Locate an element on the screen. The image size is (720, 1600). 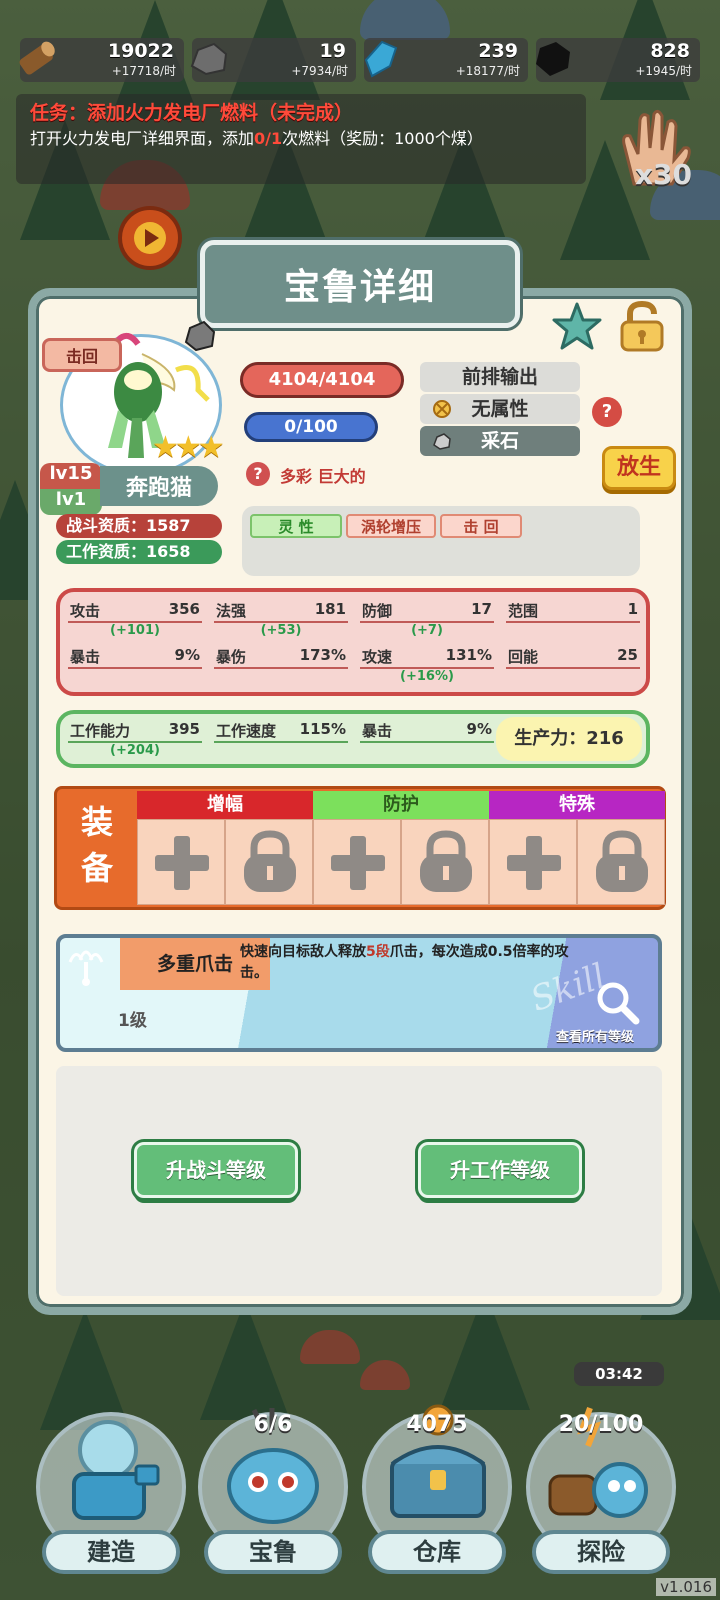
stat-bonus: (+204) is located at coordinates (135, 750).